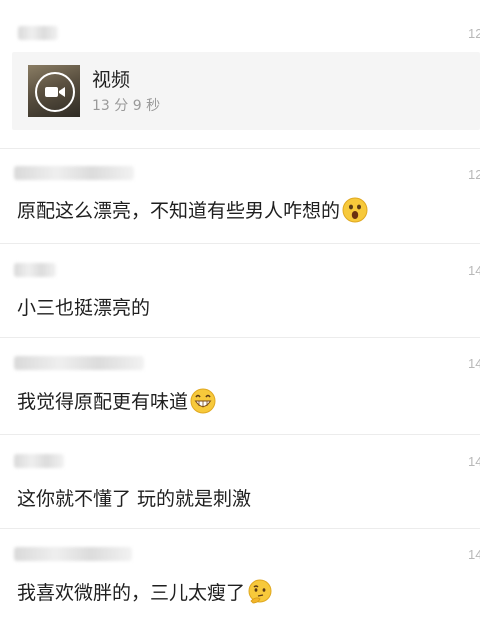 This screenshot has height=635, width=480. What do you see at coordinates (179, 211) in the screenshot?
I see `comment-text-content: 原配这么漂亮，不知道有些男人咋想的` at bounding box center [179, 211].